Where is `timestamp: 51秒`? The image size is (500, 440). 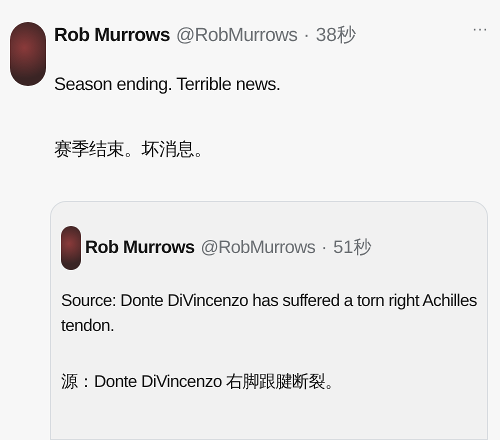 timestamp: 51秒 is located at coordinates (352, 247).